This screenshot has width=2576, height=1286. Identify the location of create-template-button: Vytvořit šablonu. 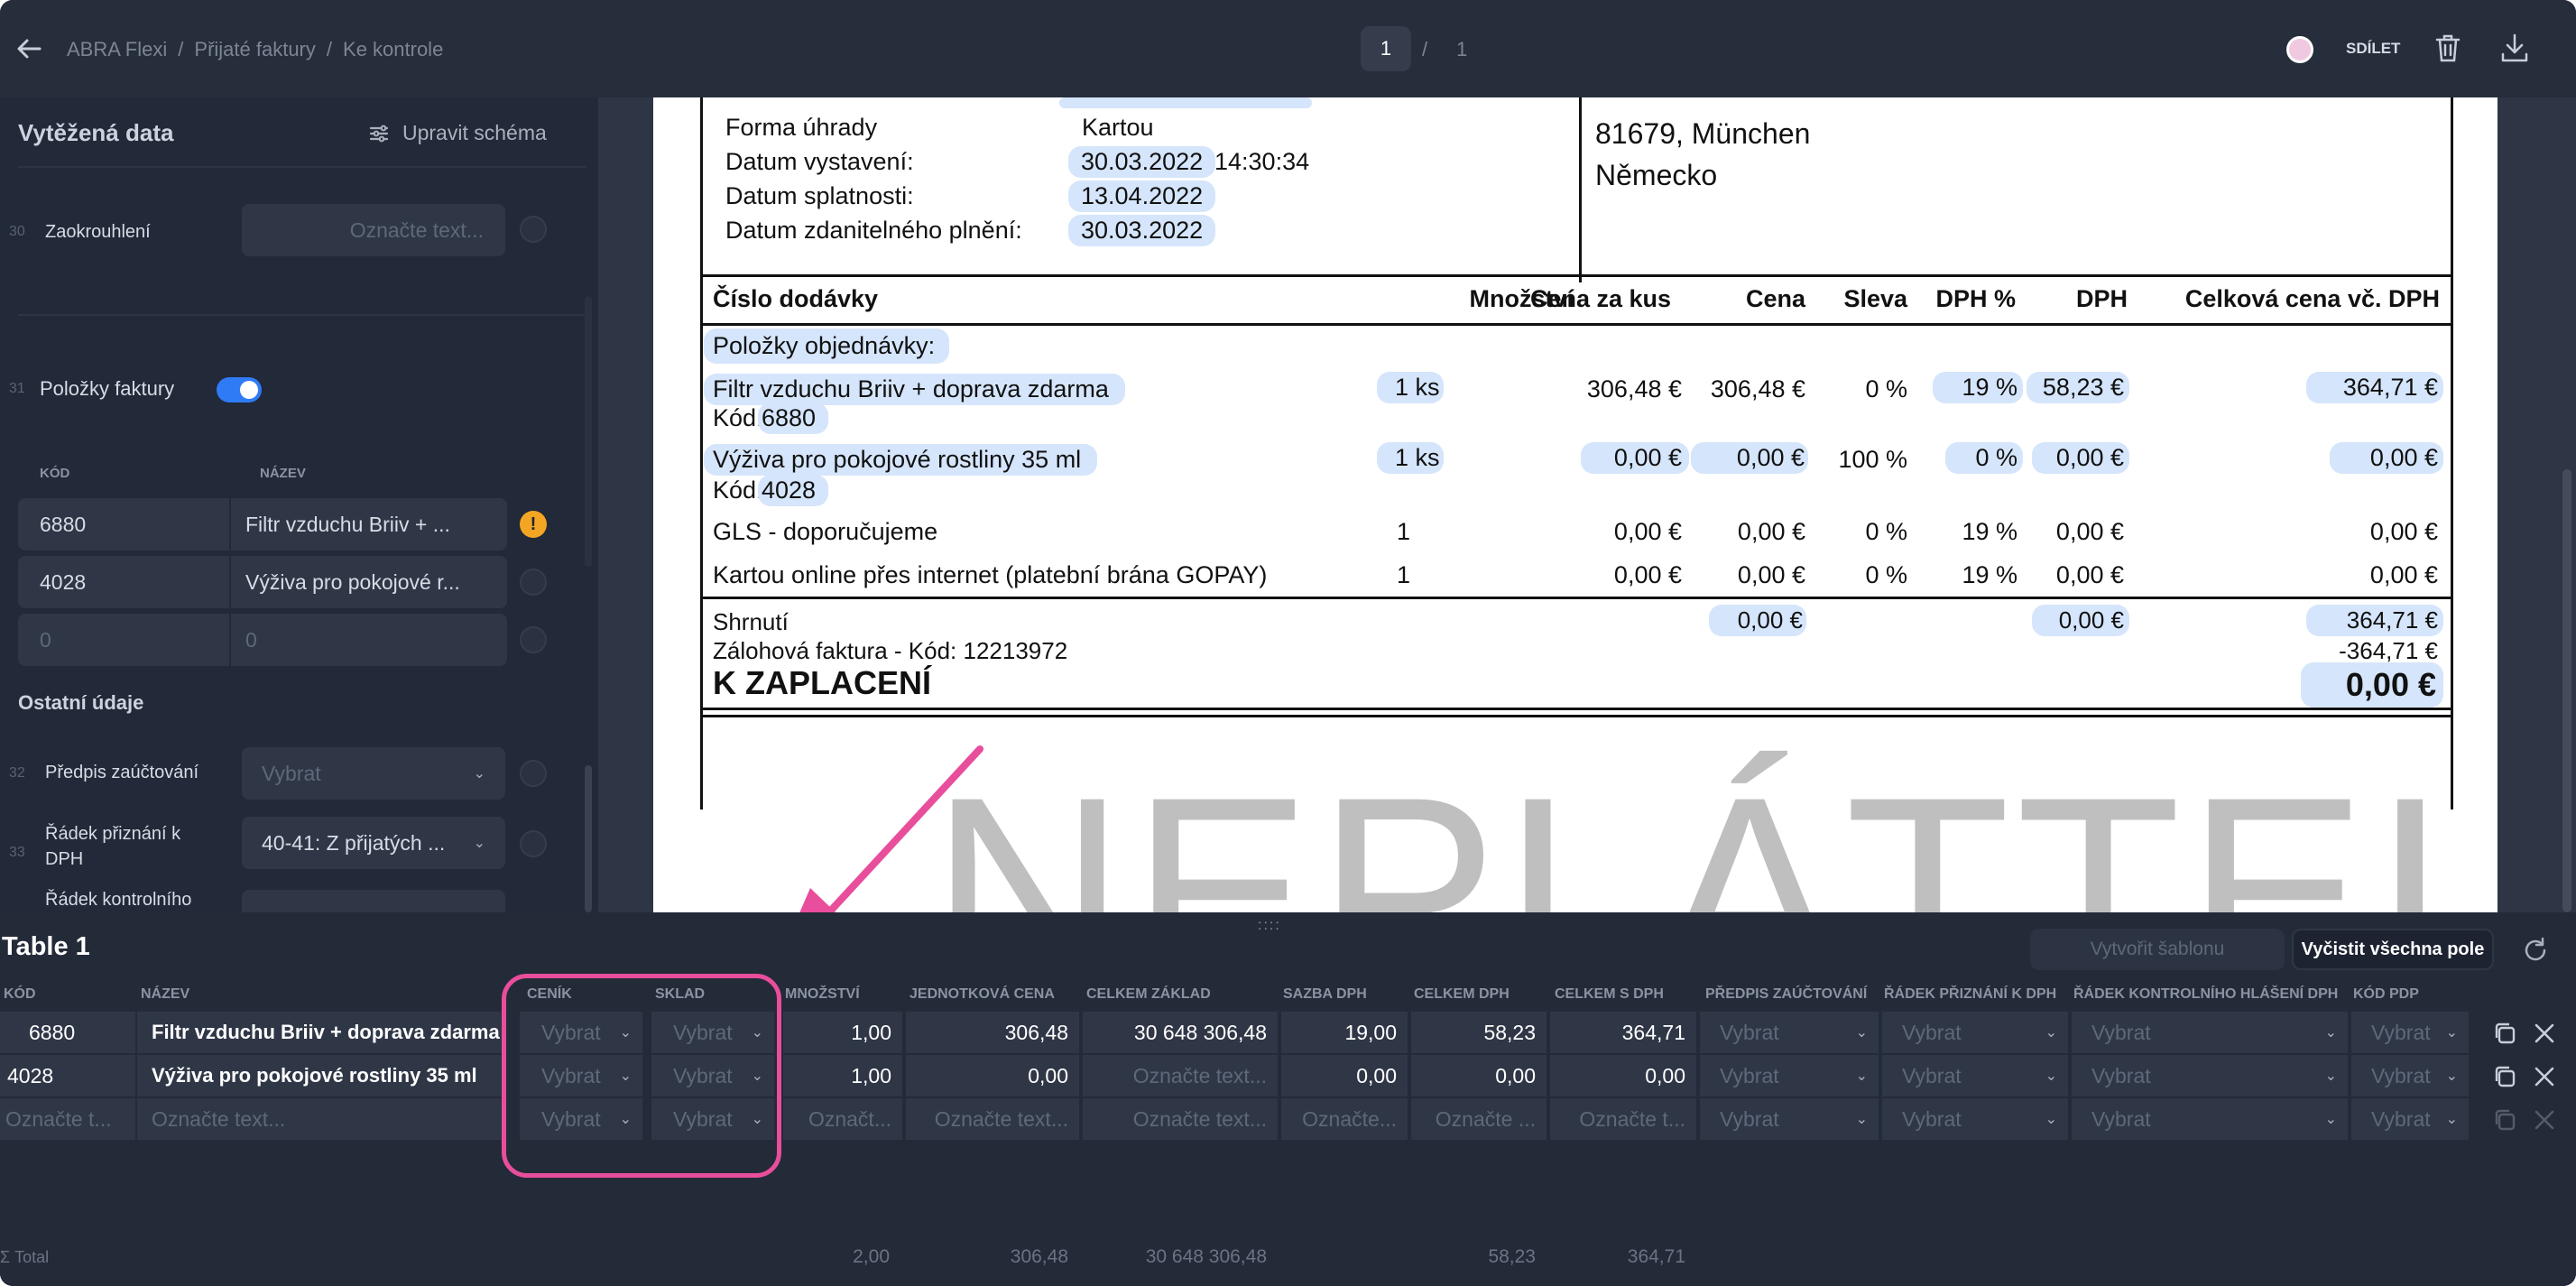
(2157, 949).